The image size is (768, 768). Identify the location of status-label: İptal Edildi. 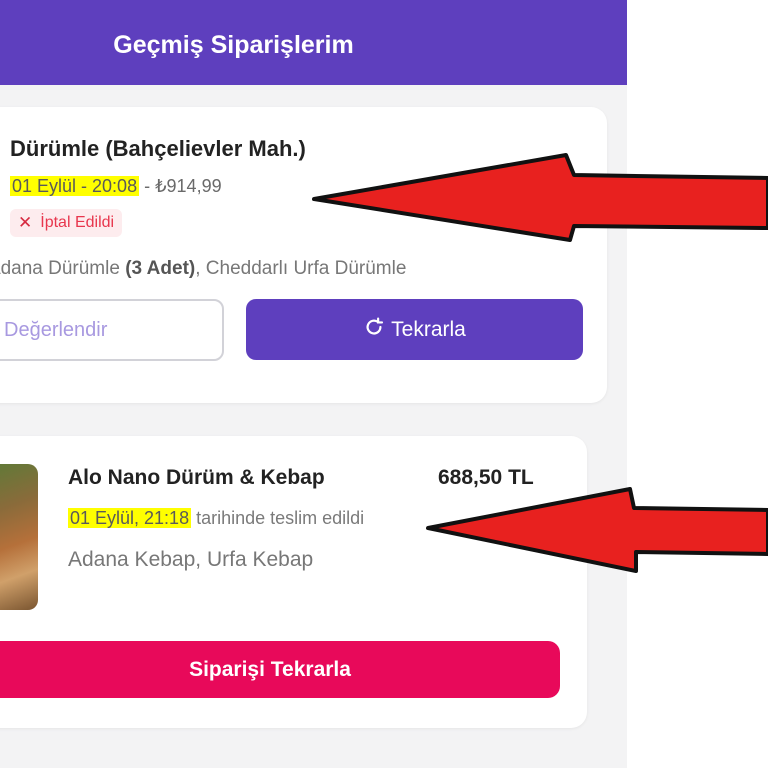
(77, 222).